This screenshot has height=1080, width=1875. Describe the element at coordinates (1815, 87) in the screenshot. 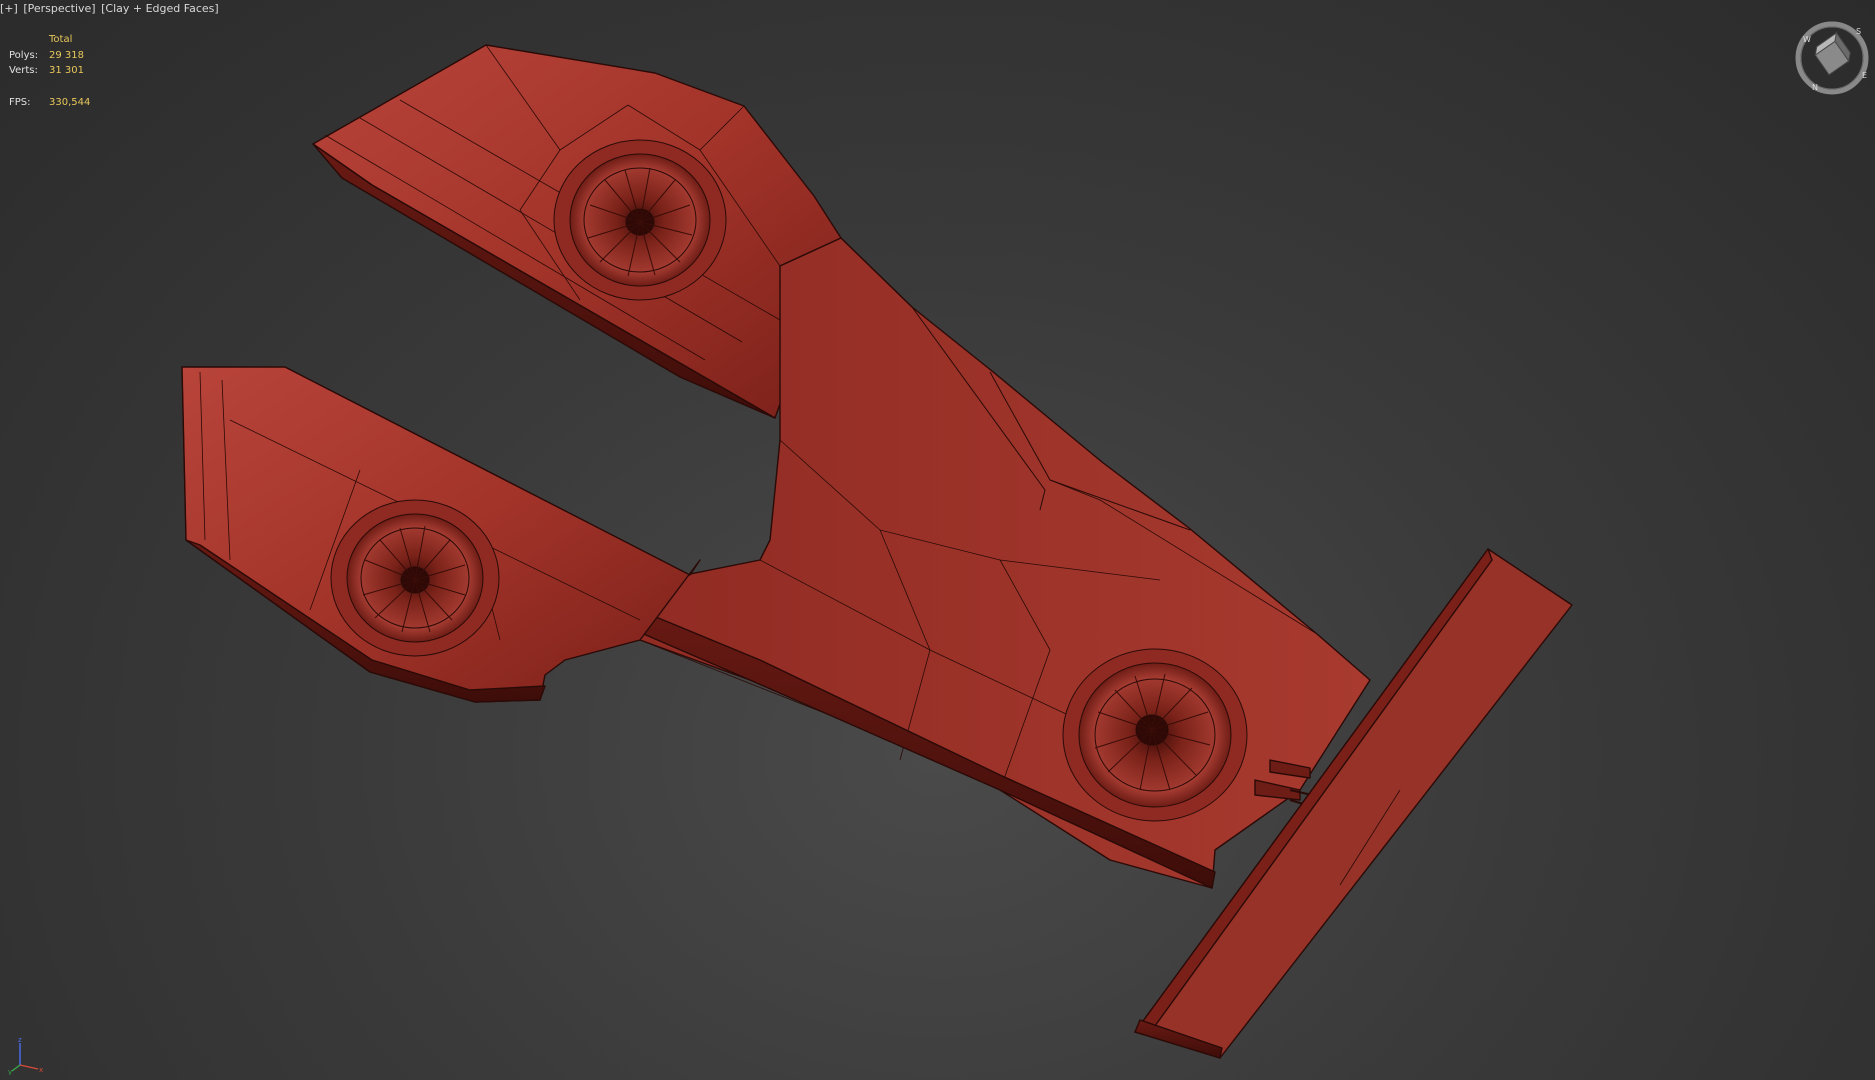

I see `compass-north: N` at that location.